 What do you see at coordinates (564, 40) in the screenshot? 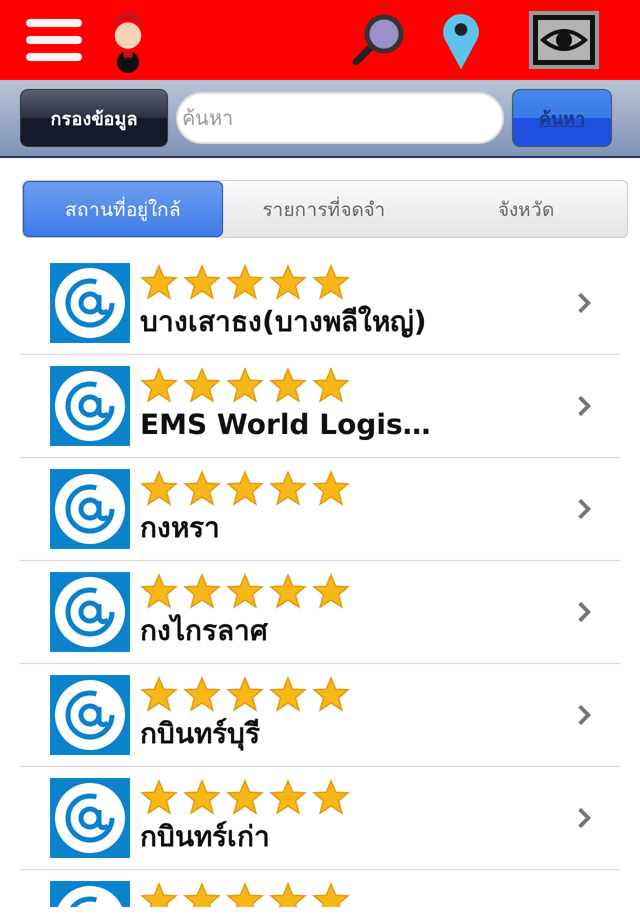
I see `eye-icon` at bounding box center [564, 40].